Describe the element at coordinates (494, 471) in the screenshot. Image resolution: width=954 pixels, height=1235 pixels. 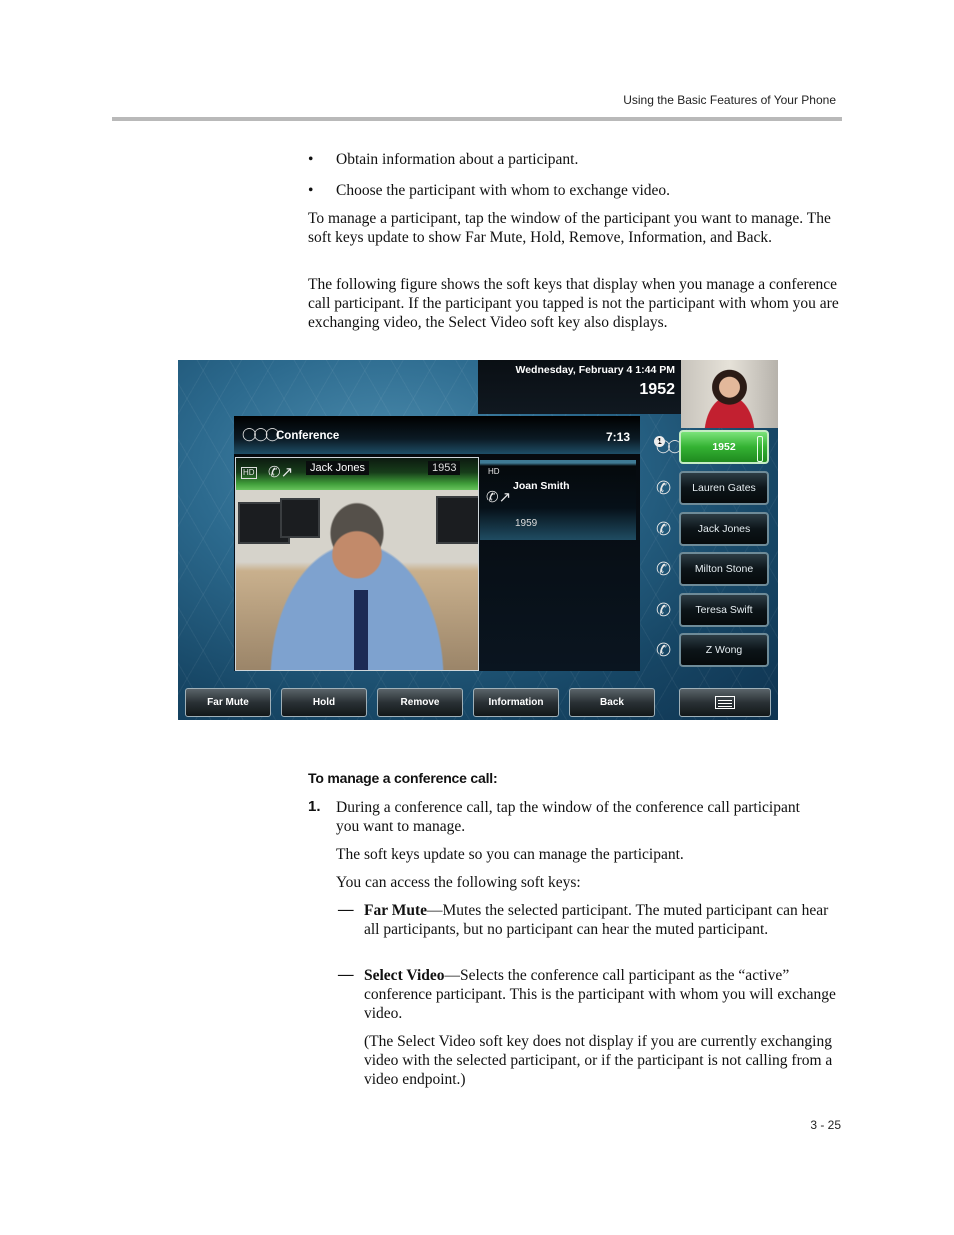
I see `hd-icon: HD` at that location.